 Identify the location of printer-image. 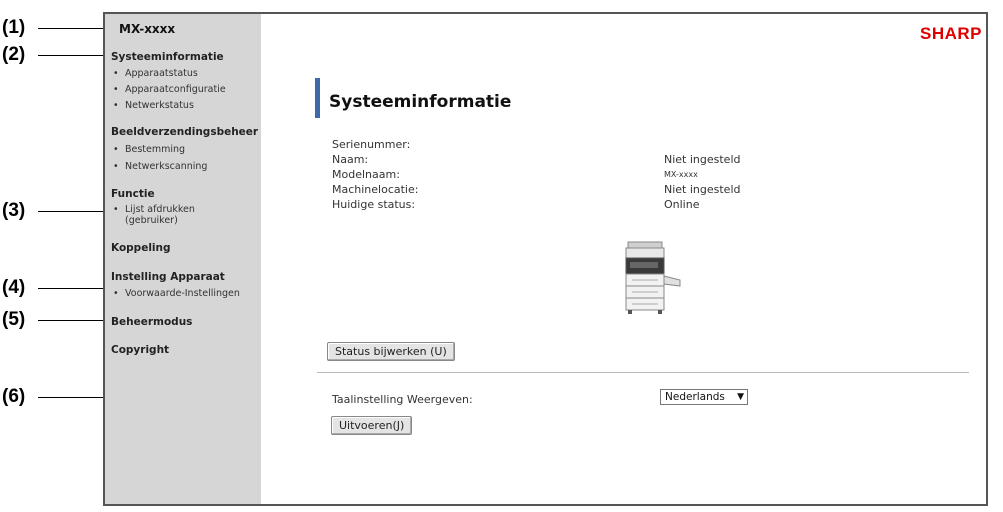
(653, 277).